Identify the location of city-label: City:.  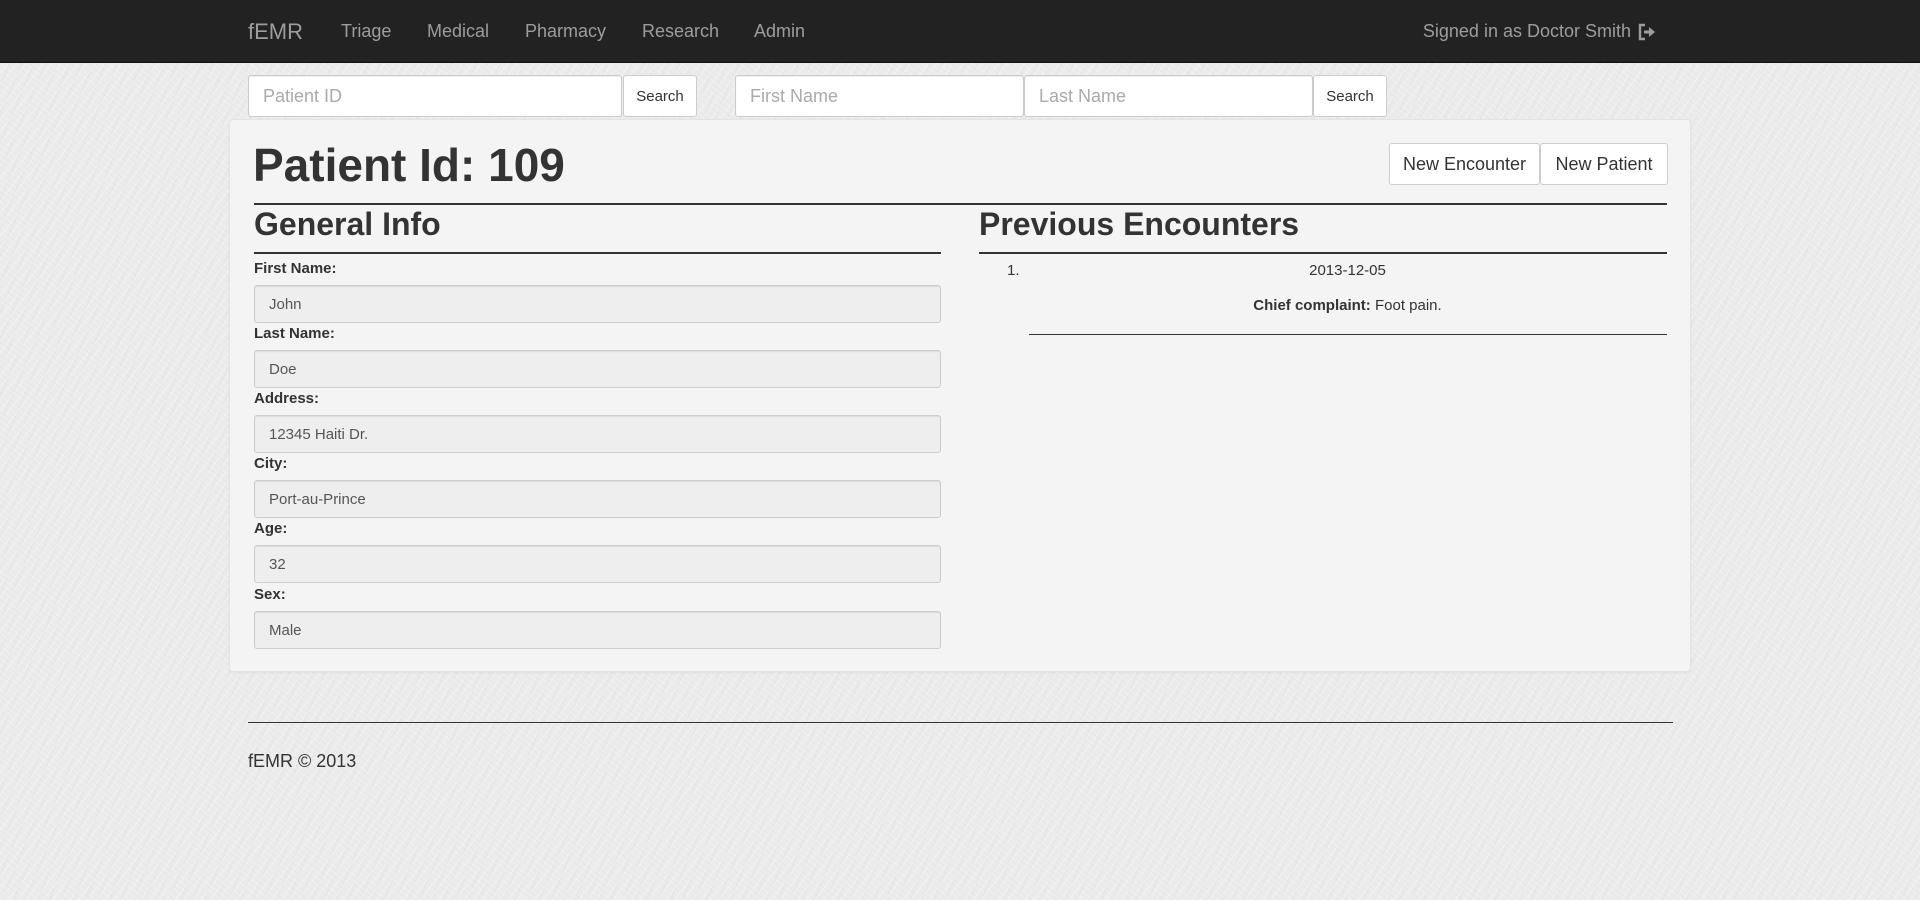
(271, 463).